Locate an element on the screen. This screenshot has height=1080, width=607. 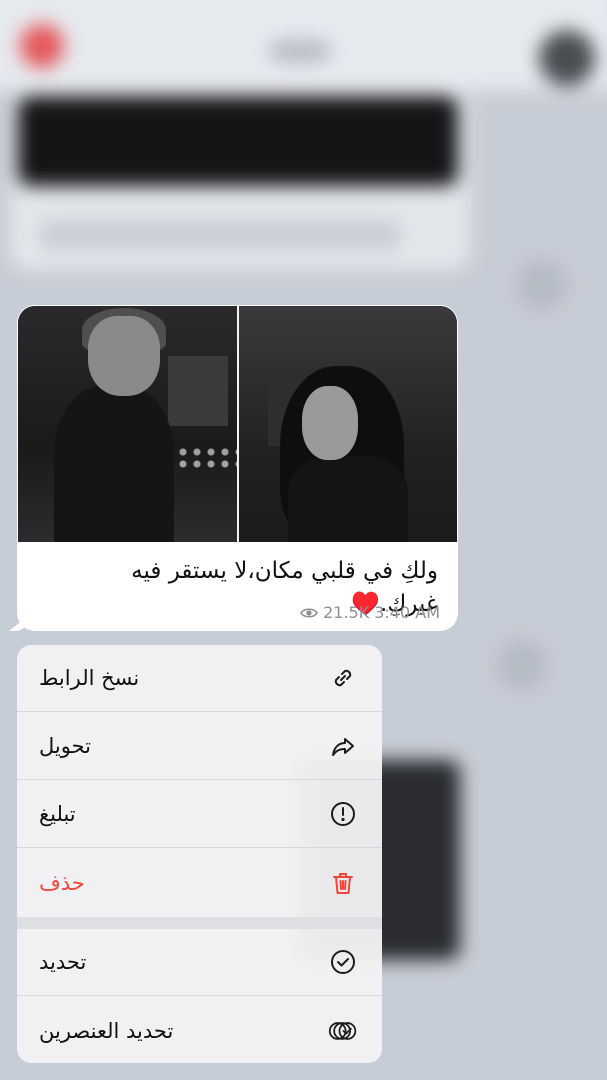
menu-item-copy-link: نسخ الرابط is located at coordinates (199, 678).